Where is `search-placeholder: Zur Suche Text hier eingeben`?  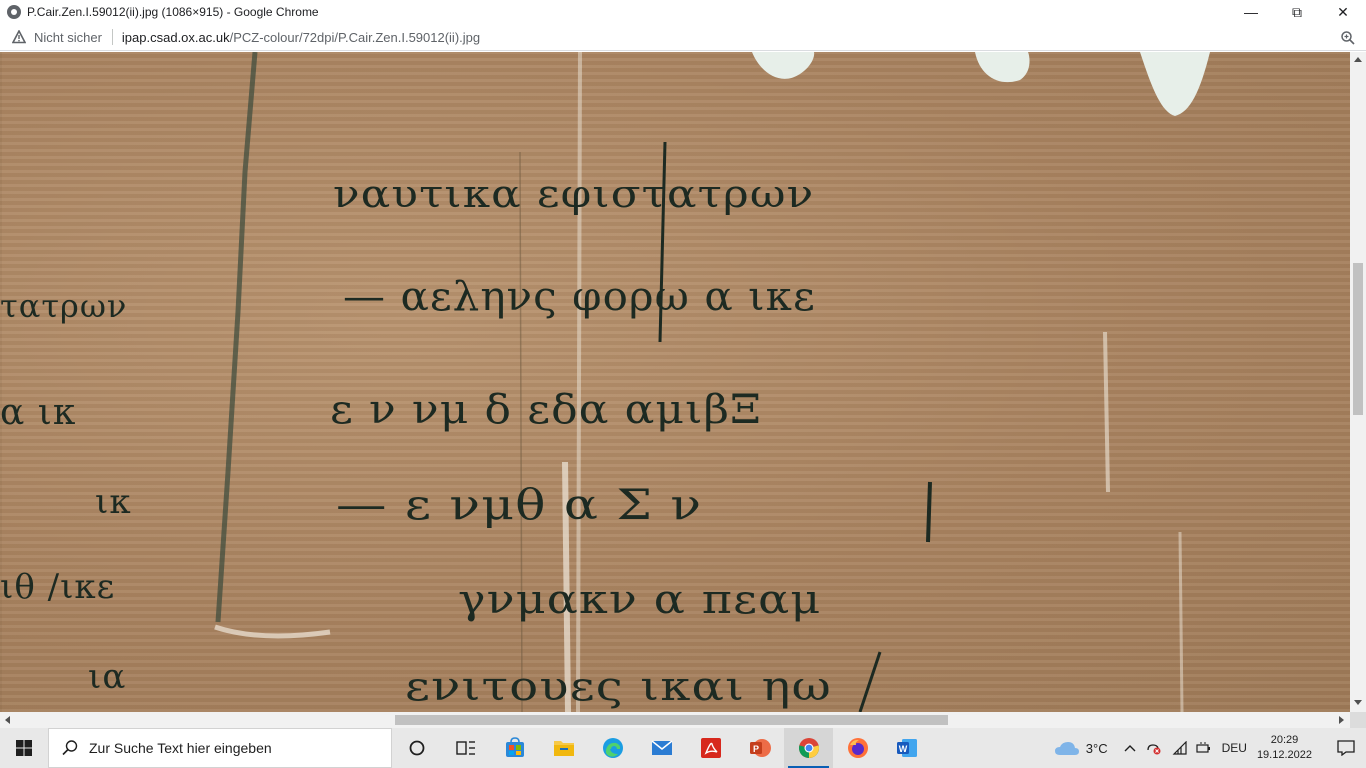 search-placeholder: Zur Suche Text hier eingeben is located at coordinates (180, 748).